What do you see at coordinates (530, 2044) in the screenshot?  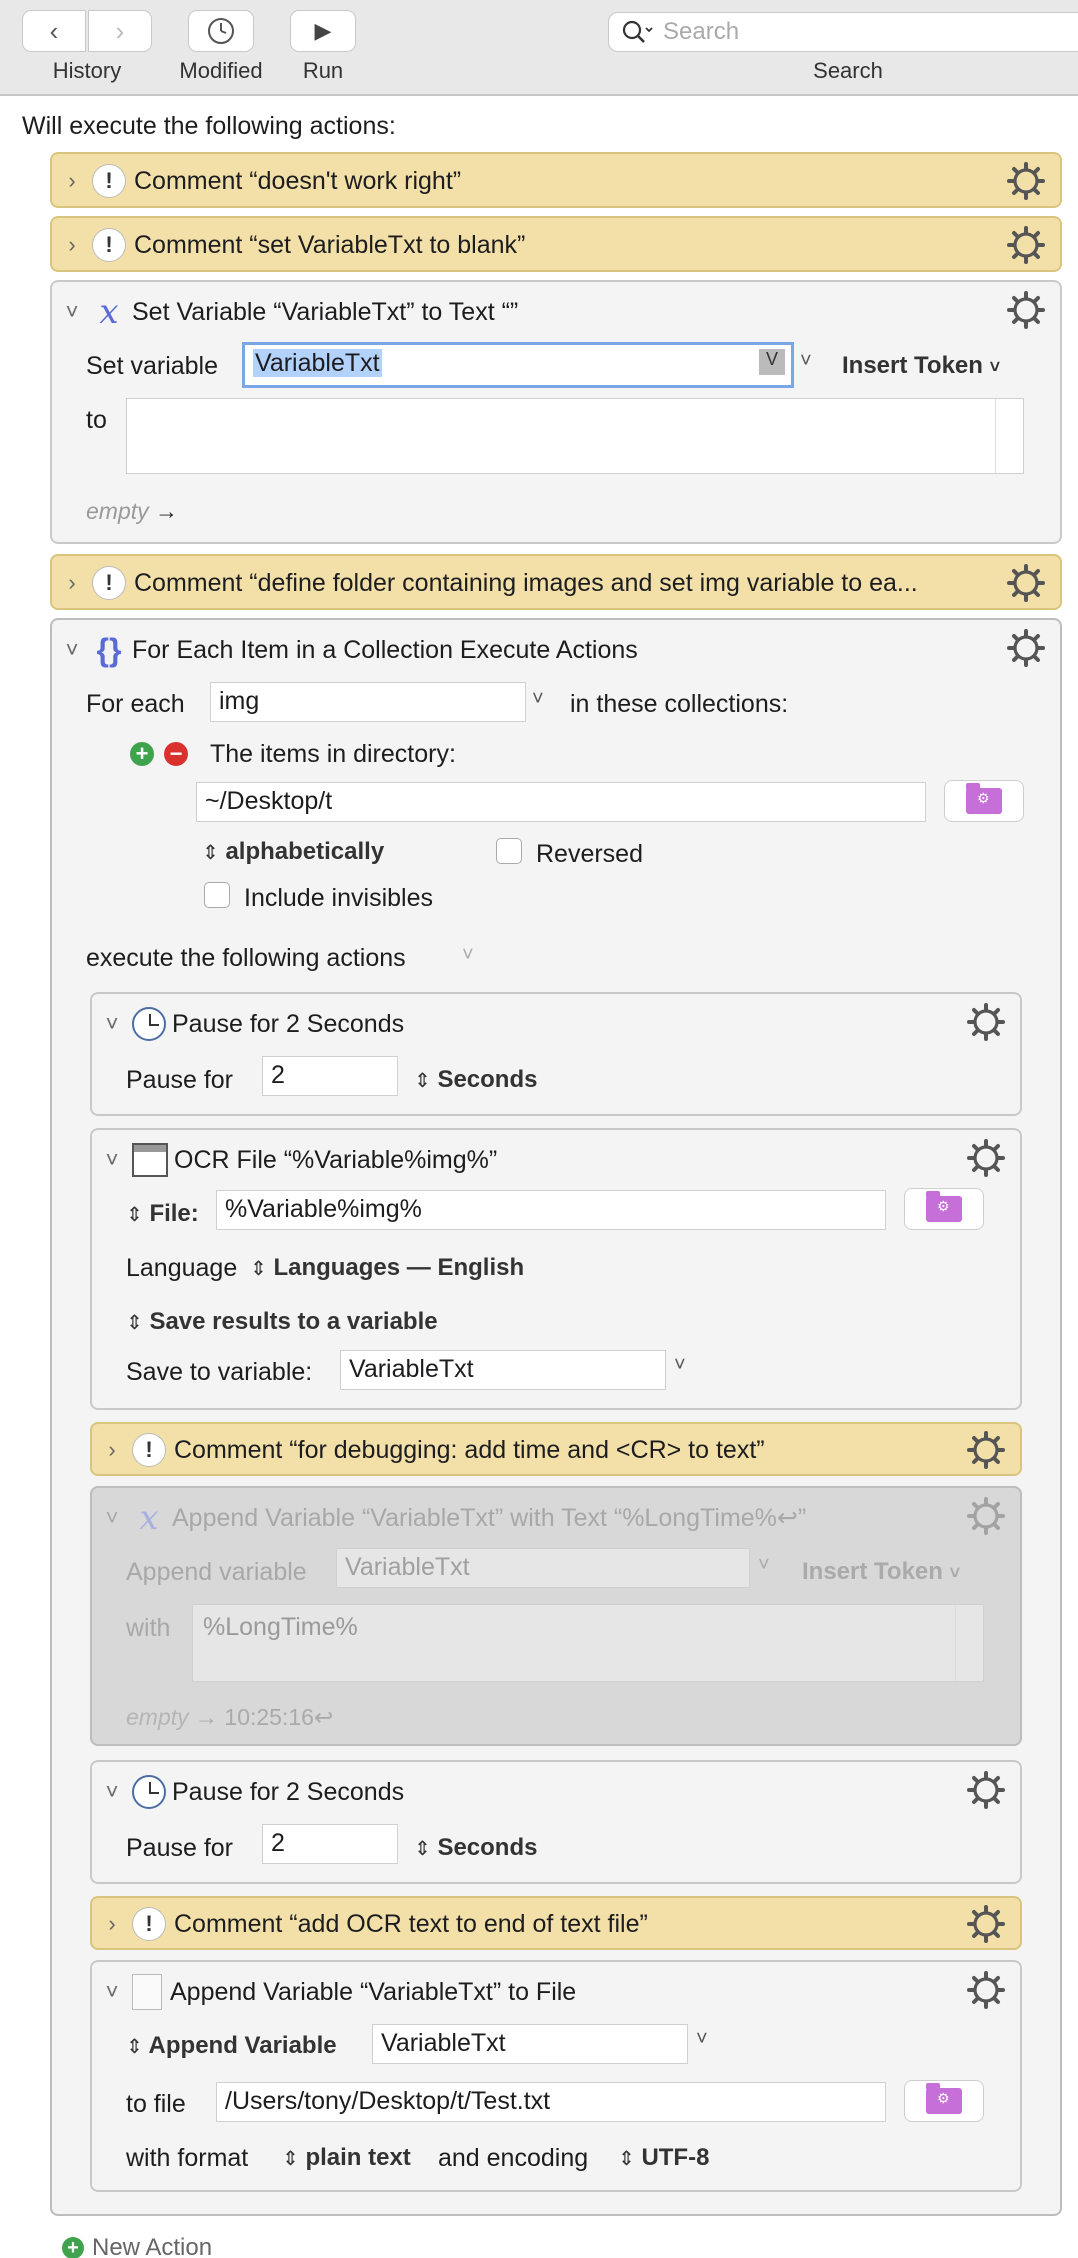 I see `append-file-variable-field: VariableTxt` at bounding box center [530, 2044].